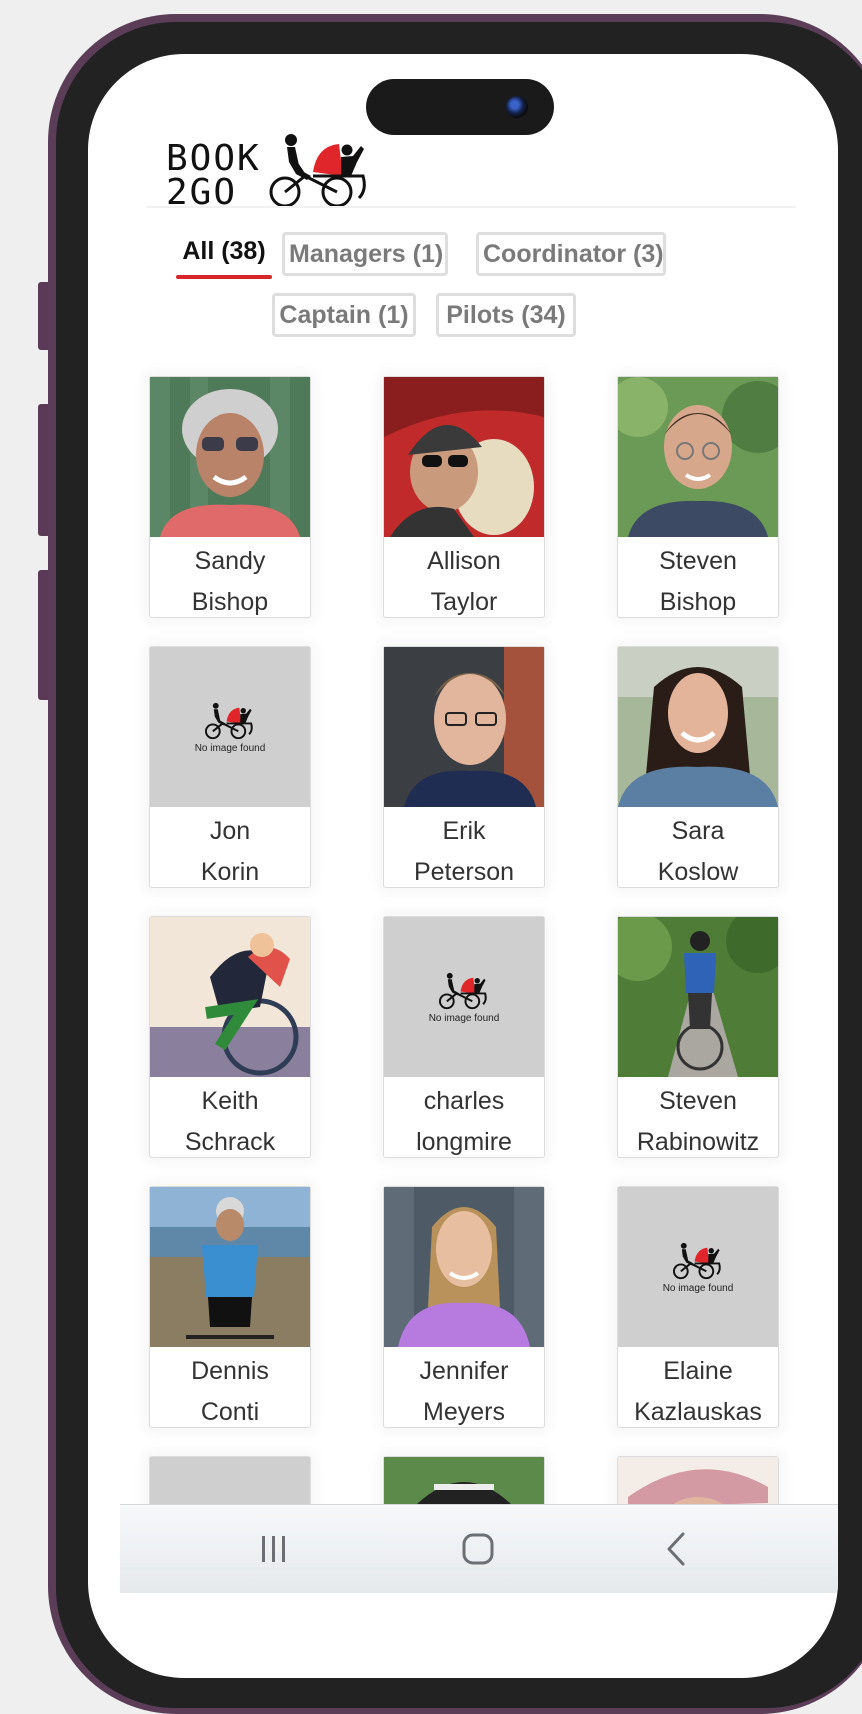  What do you see at coordinates (464, 581) in the screenshot?
I see `person-name: Allison Taylor` at bounding box center [464, 581].